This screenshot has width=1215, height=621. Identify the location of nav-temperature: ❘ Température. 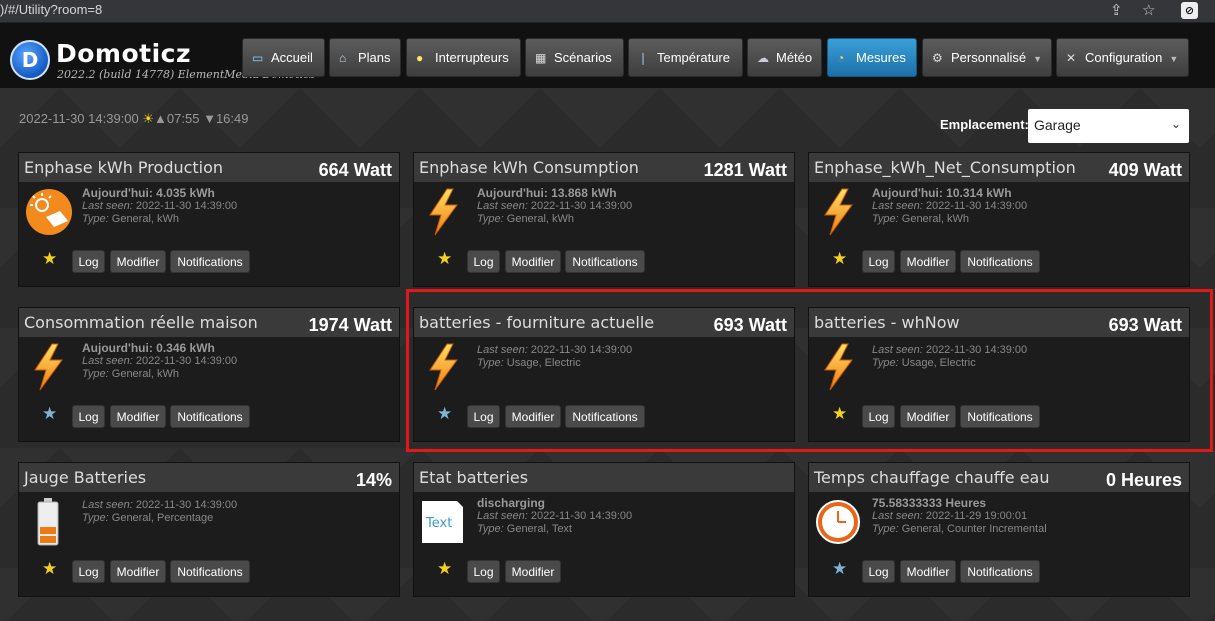
(685, 57).